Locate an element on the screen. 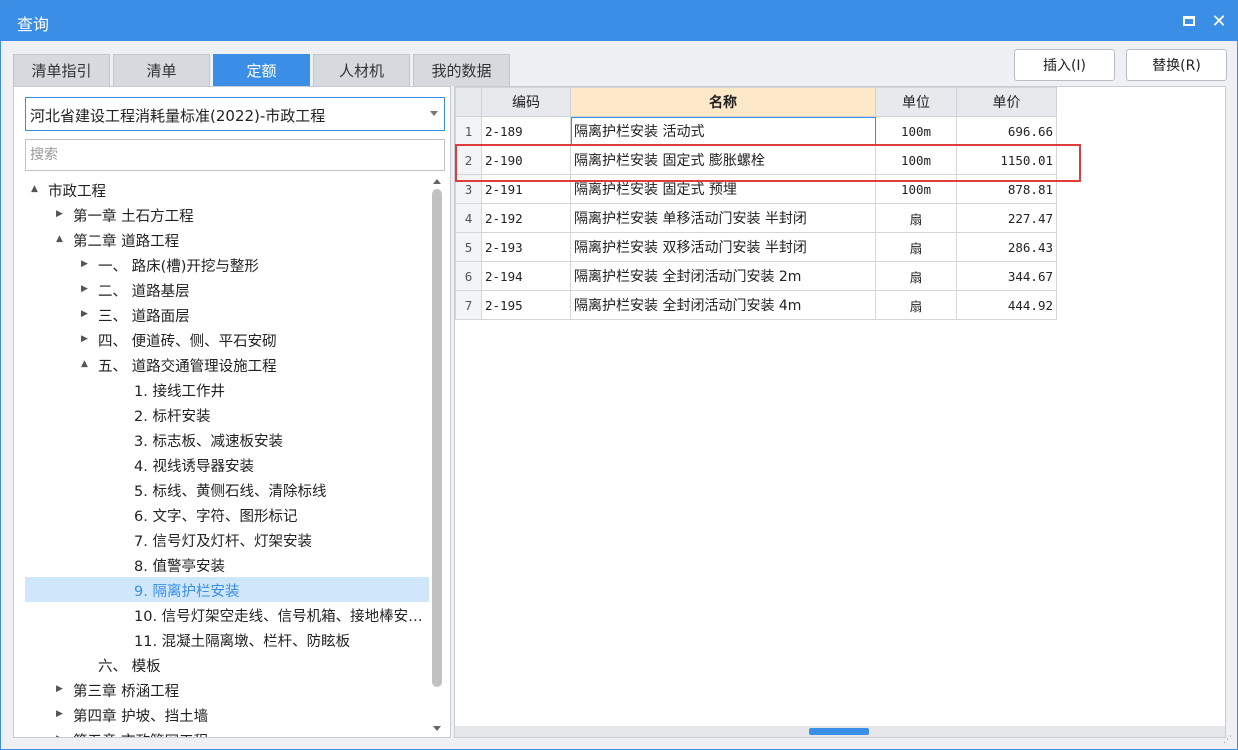 Image resolution: width=1238 pixels, height=750 pixels. tree-node: 4. 视线诱导器安装 is located at coordinates (227, 464).